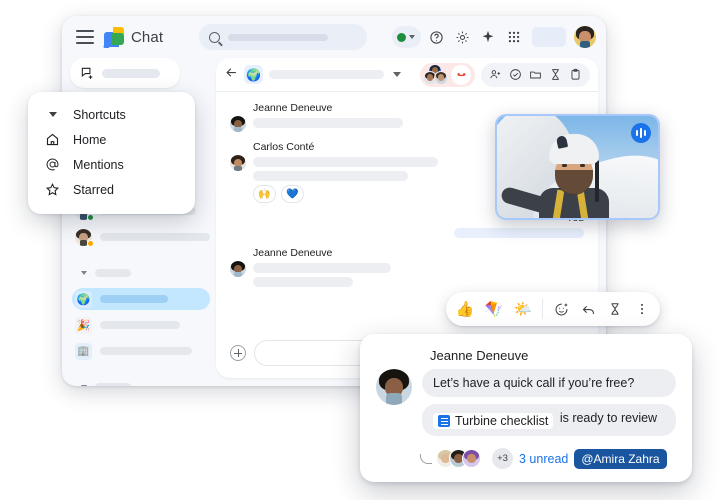  Describe the element at coordinates (561, 309) in the screenshot. I see `add-reaction-icon` at that location.